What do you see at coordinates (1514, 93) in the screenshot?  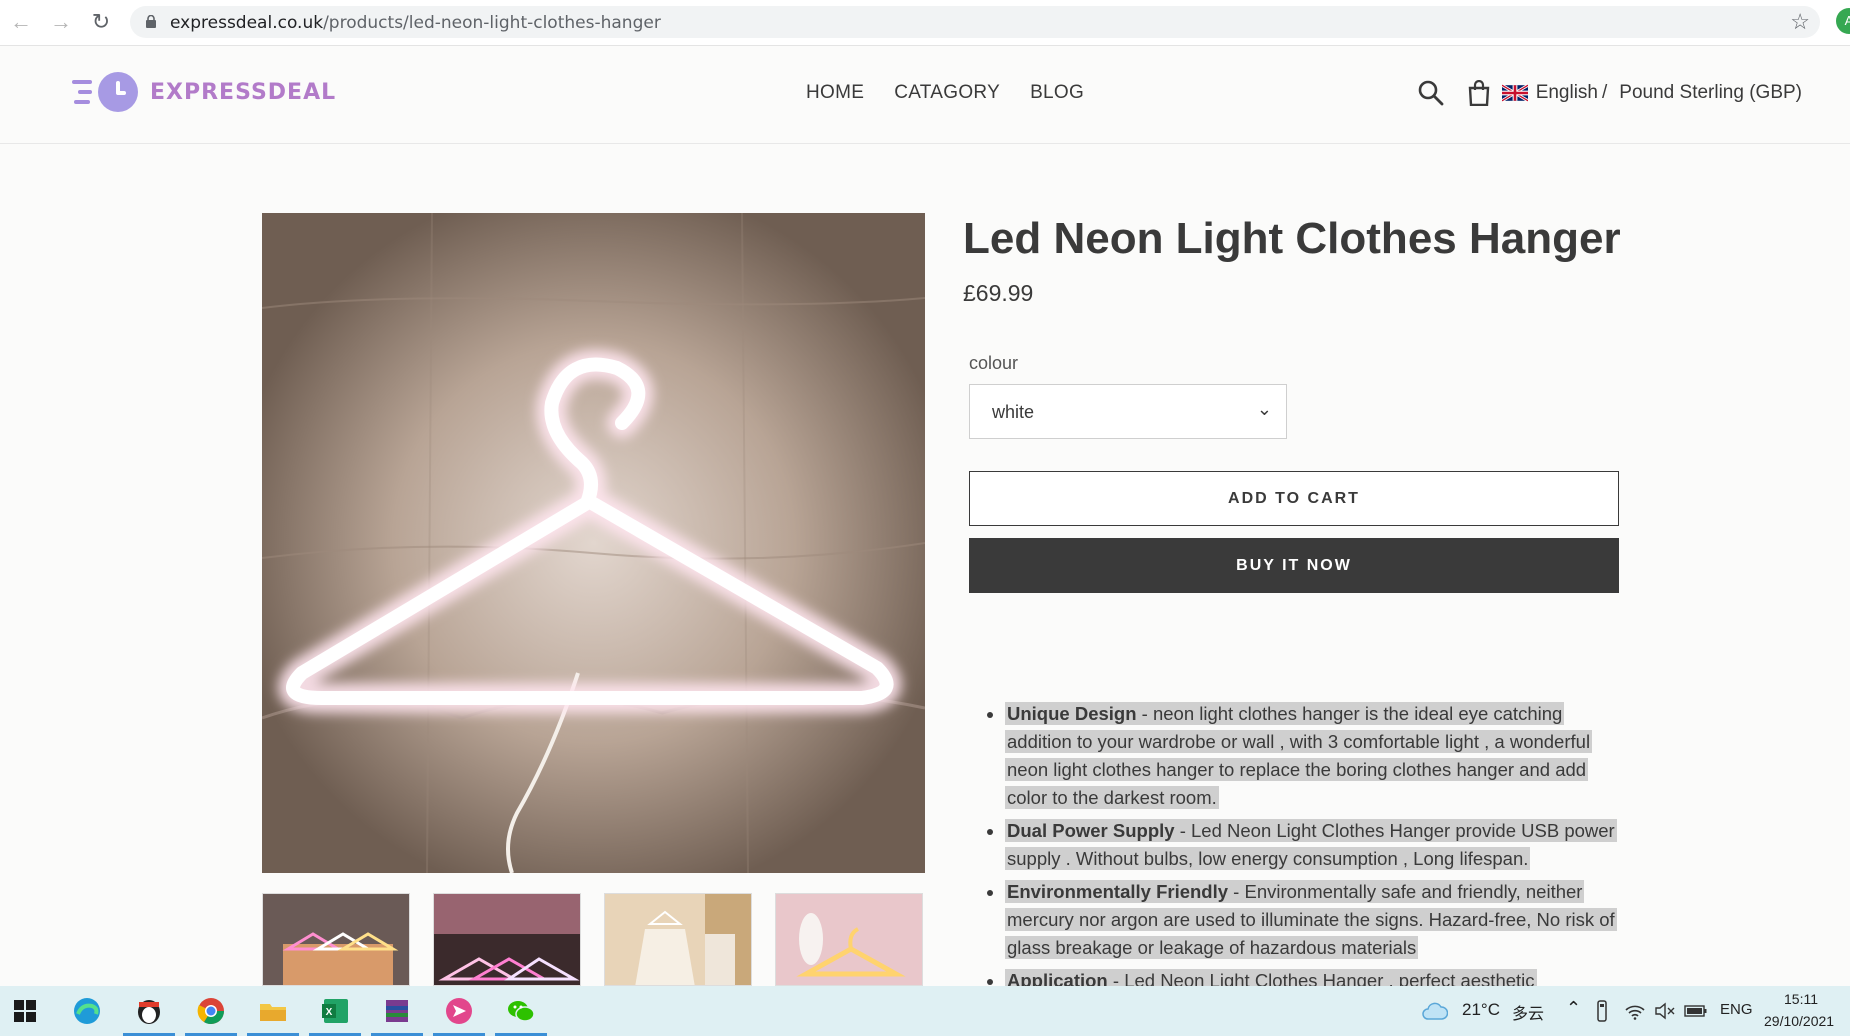 I see `uk-flag-icon` at bounding box center [1514, 93].